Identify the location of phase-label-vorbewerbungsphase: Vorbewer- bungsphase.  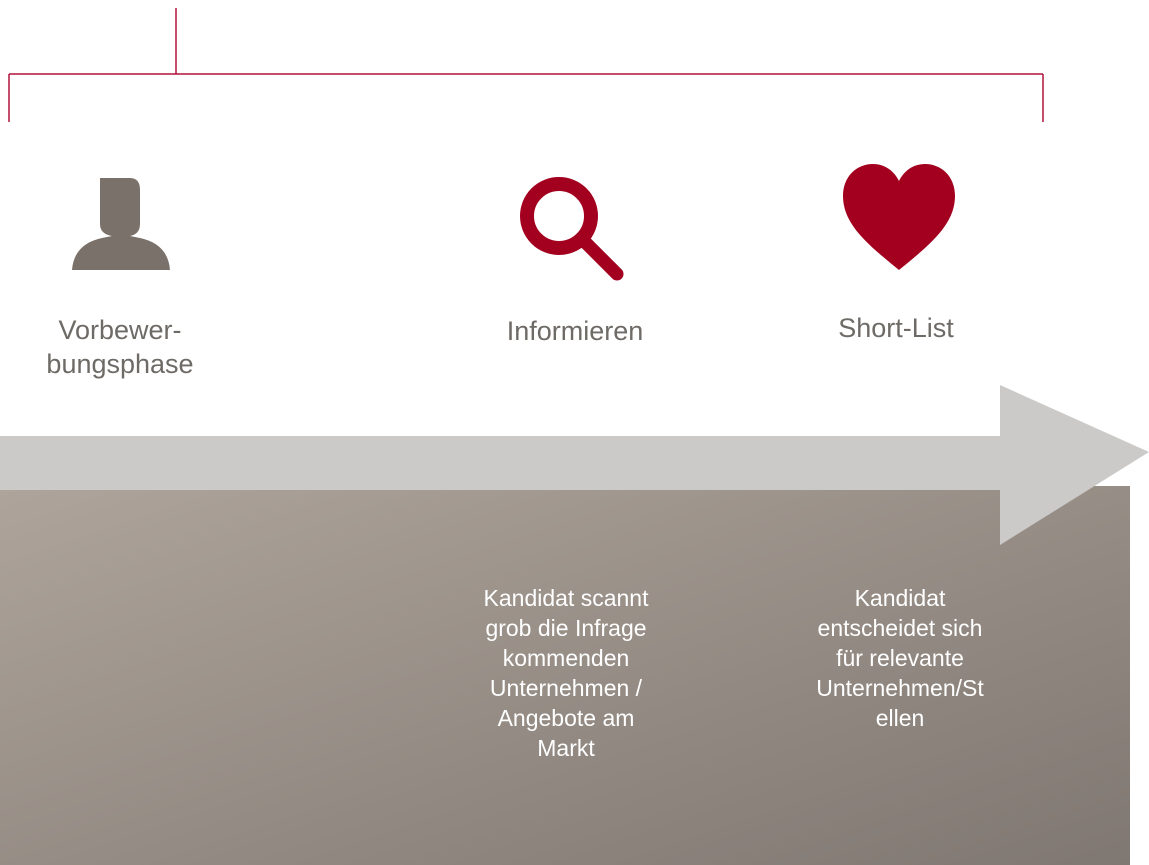
(120, 347).